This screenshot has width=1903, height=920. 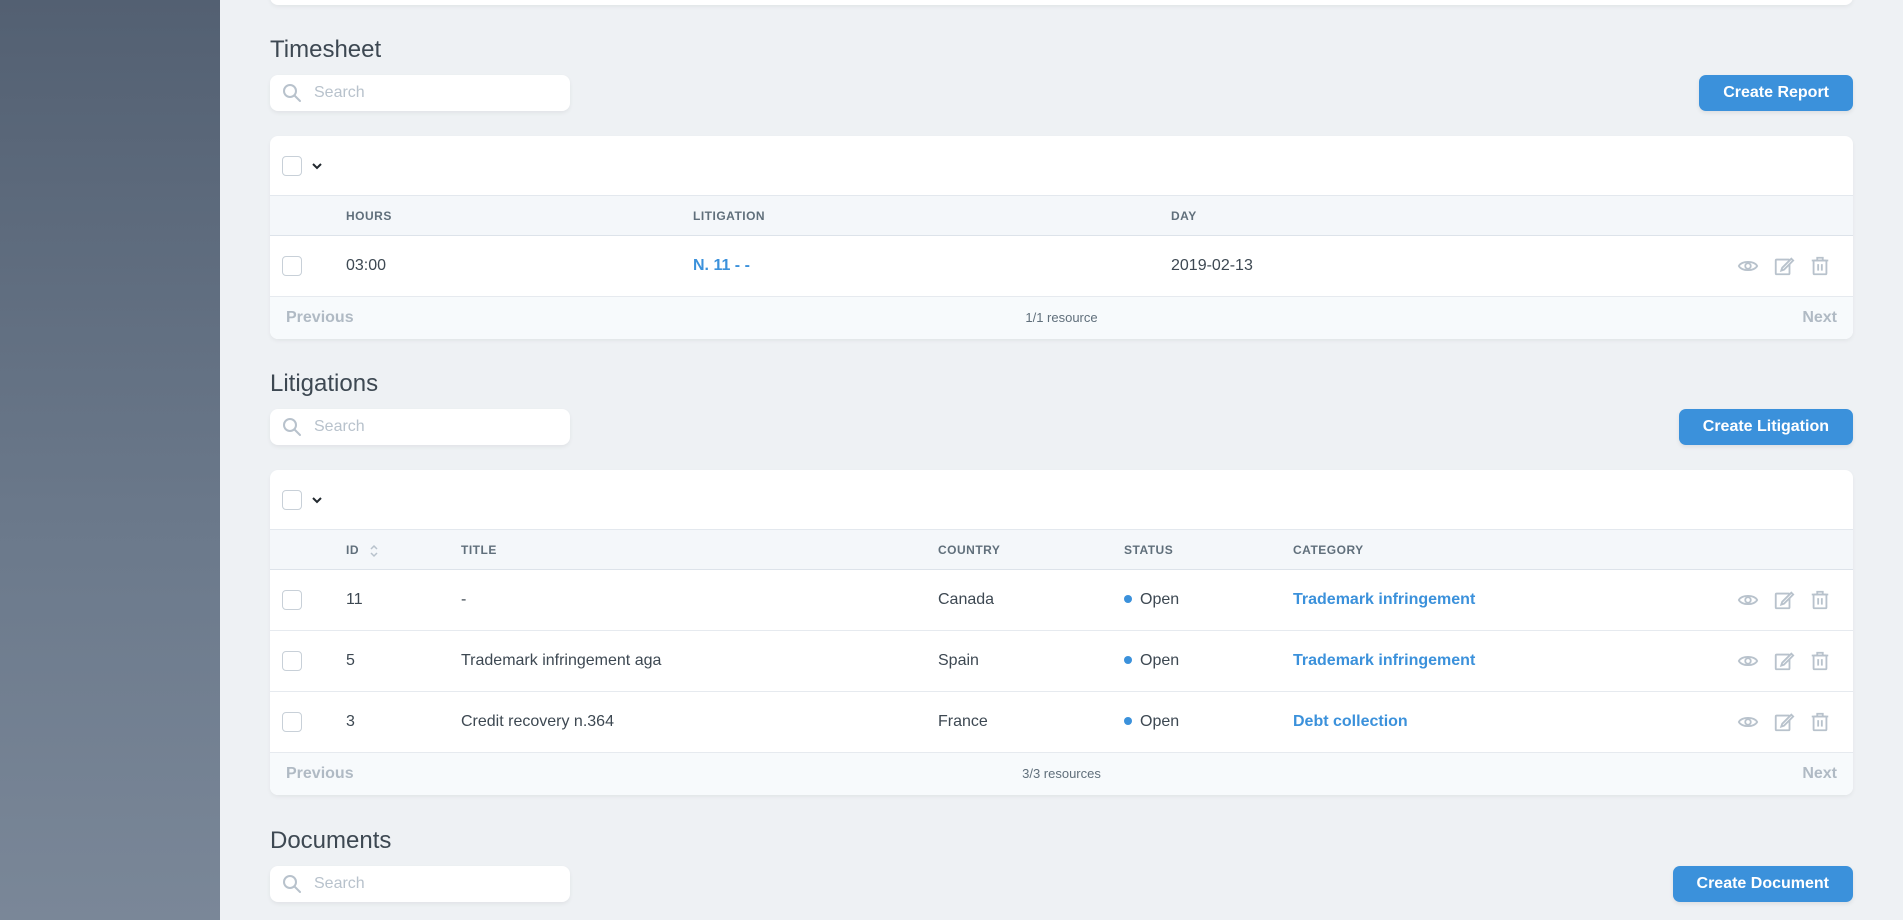 What do you see at coordinates (969, 550) in the screenshot?
I see `column-country: COUNTRY` at bounding box center [969, 550].